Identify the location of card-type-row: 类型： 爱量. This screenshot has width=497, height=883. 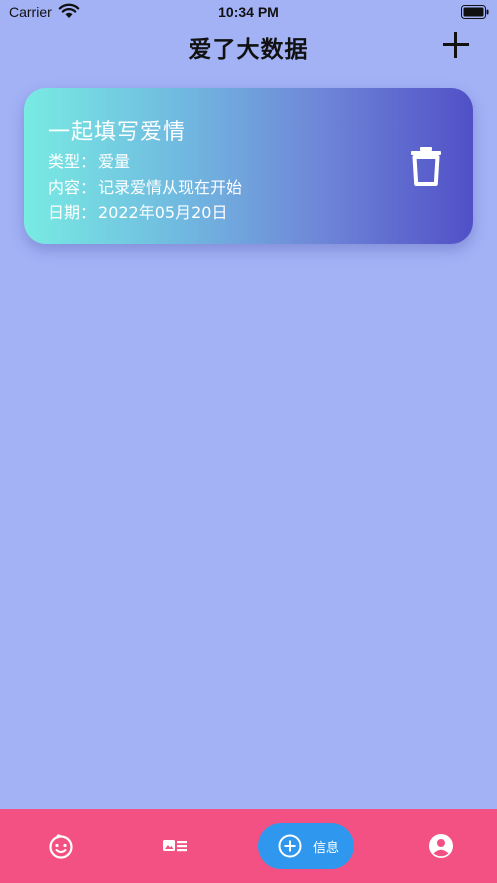
(89, 160).